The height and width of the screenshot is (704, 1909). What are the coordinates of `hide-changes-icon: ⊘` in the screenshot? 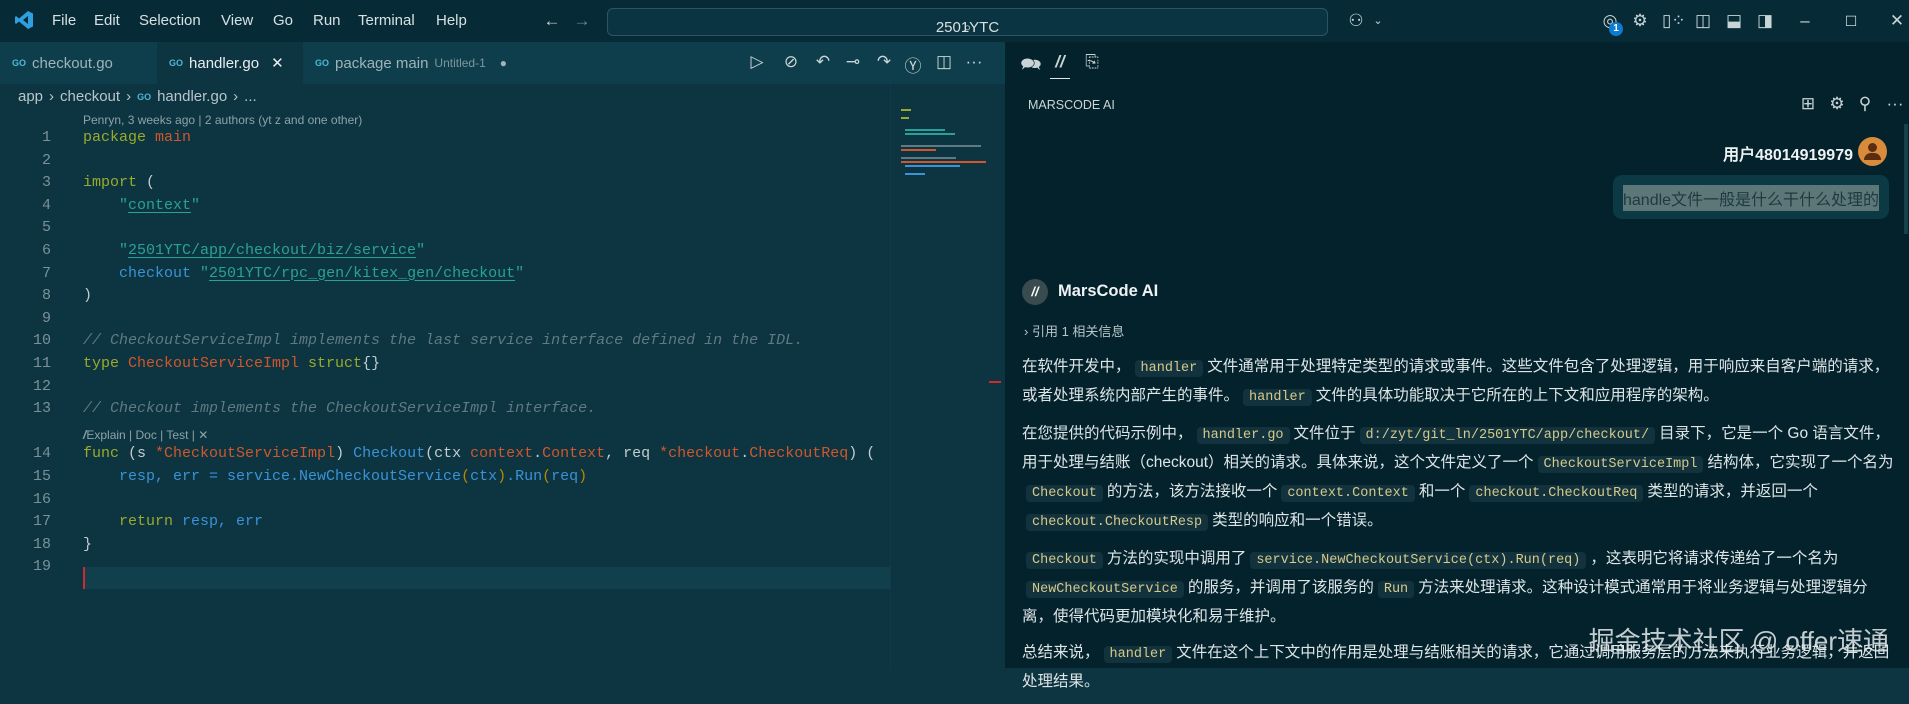 It's located at (791, 62).